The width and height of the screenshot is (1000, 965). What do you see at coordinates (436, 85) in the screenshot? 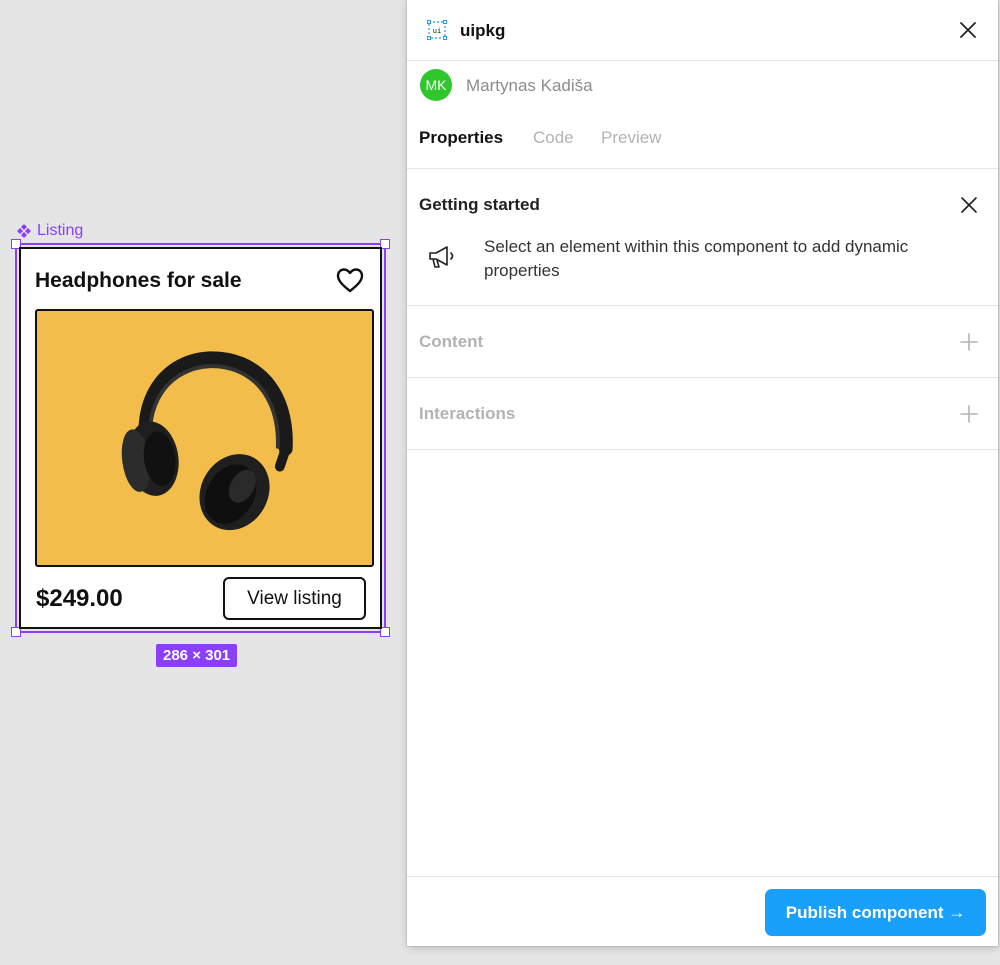
I see `avatar: MK` at bounding box center [436, 85].